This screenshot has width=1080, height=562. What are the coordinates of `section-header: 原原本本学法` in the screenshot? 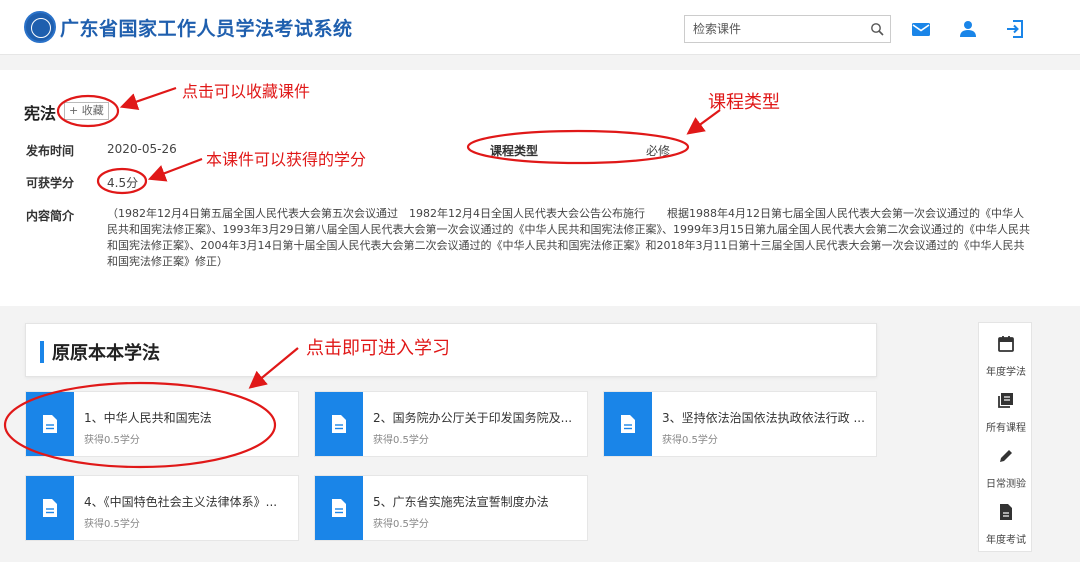 It's located at (451, 350).